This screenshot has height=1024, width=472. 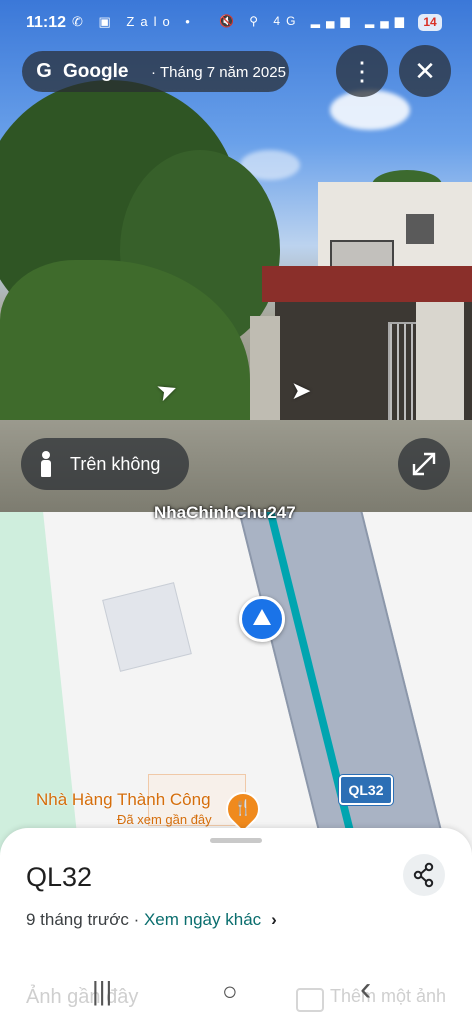 I want to click on back-nav-icon: ‹, so click(x=365, y=989).